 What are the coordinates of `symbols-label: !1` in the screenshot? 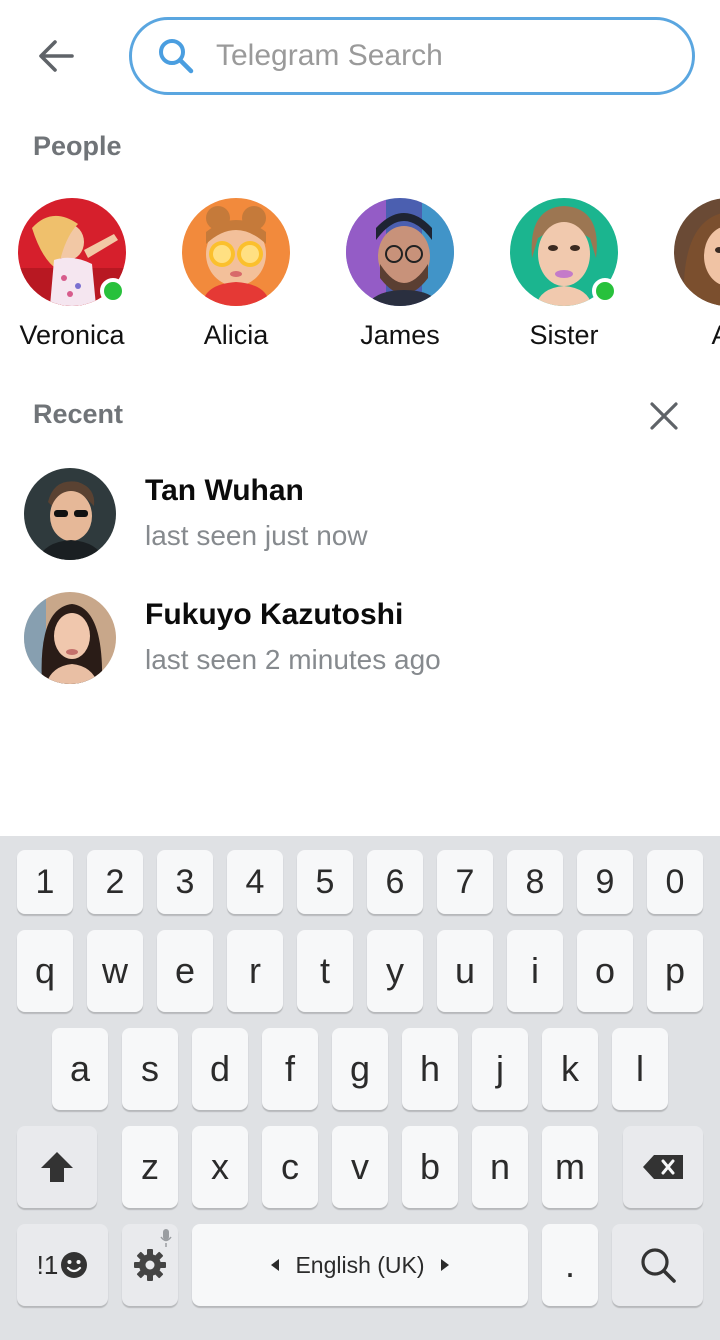 It's located at (47, 1264).